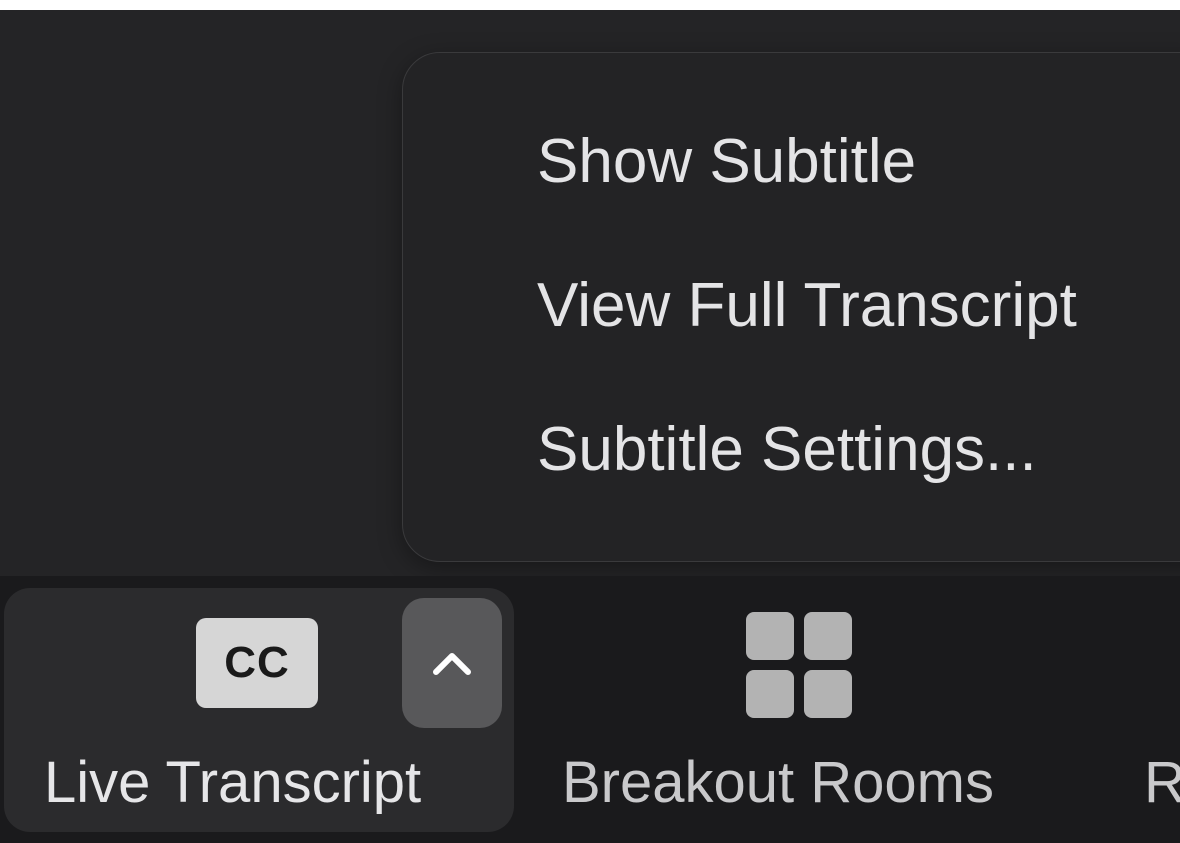 The width and height of the screenshot is (1180, 843). Describe the element at coordinates (233, 782) in the screenshot. I see `live-transcript-label: Live Transcript` at that location.